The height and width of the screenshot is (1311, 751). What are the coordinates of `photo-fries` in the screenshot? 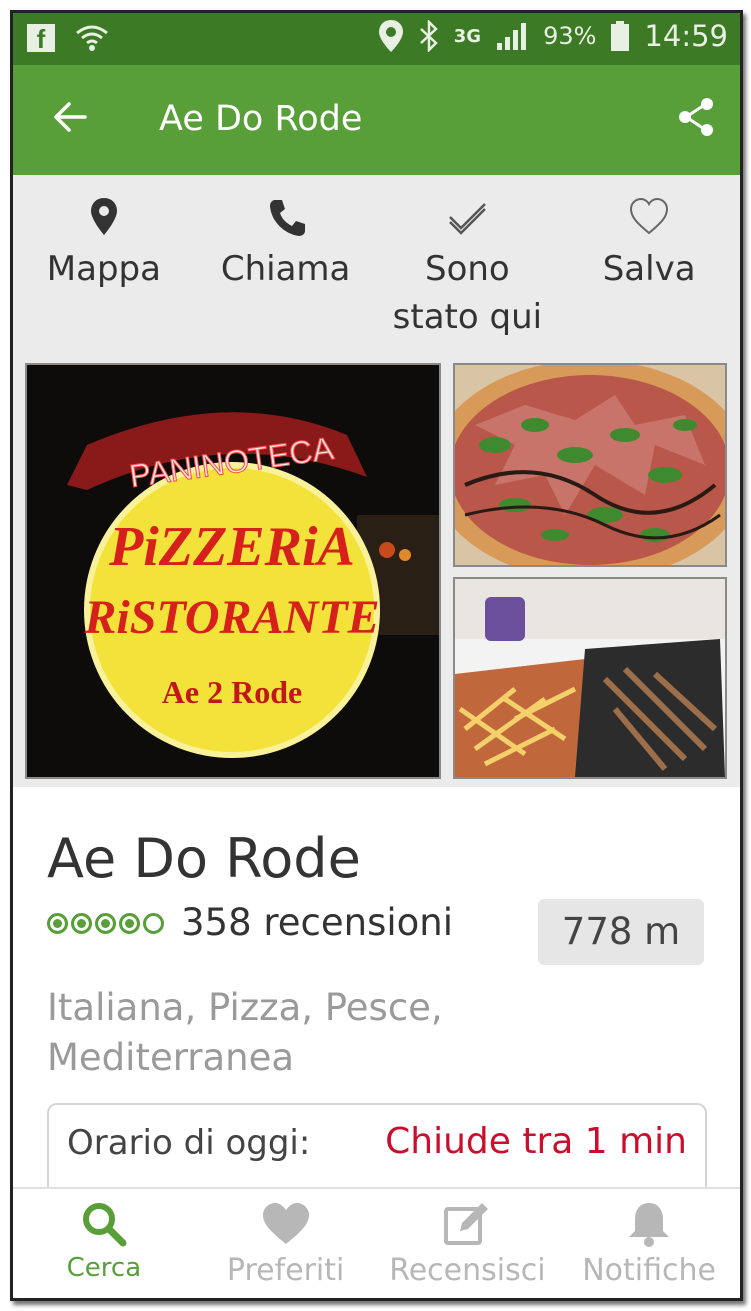 It's located at (590, 678).